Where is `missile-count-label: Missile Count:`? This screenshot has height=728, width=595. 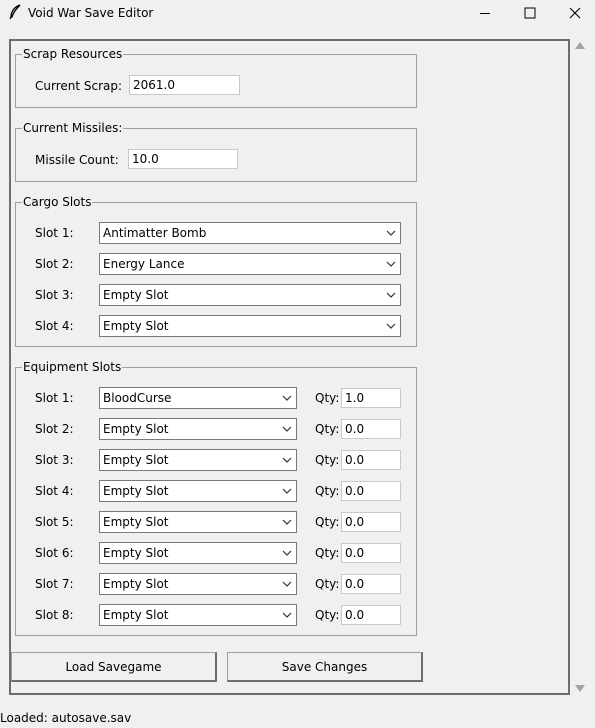
missile-count-label: Missile Count: is located at coordinates (77, 160).